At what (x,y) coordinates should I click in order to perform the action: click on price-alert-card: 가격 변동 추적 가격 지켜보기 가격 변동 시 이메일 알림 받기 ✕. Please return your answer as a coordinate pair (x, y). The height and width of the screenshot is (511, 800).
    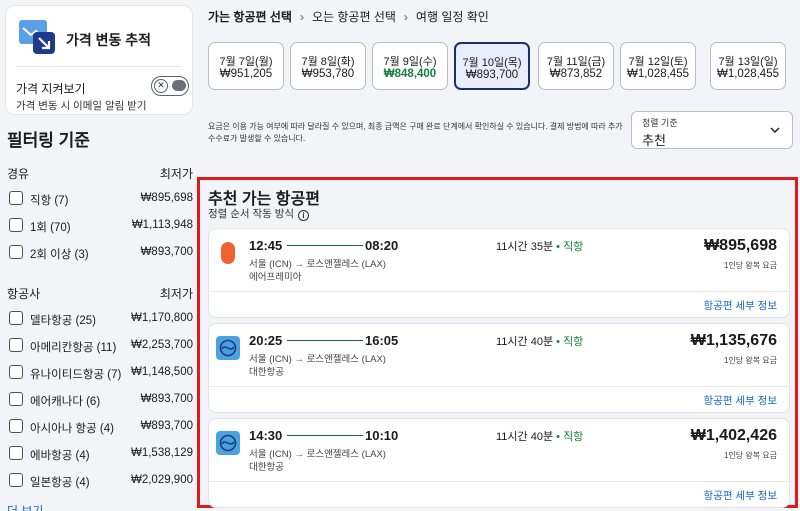
    Looking at the image, I should click on (99, 60).